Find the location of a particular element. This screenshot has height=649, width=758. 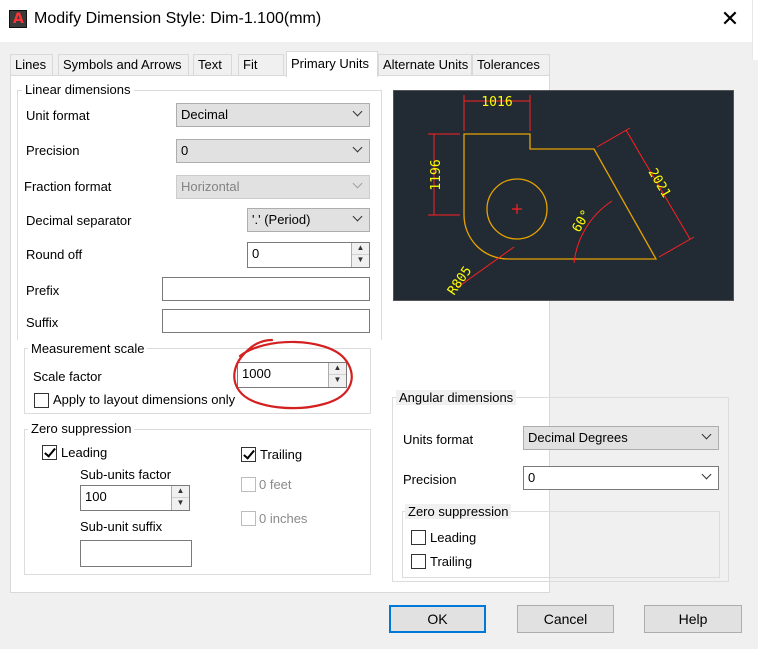

sub-units-spinner: ▲ ▼ is located at coordinates (180, 498).